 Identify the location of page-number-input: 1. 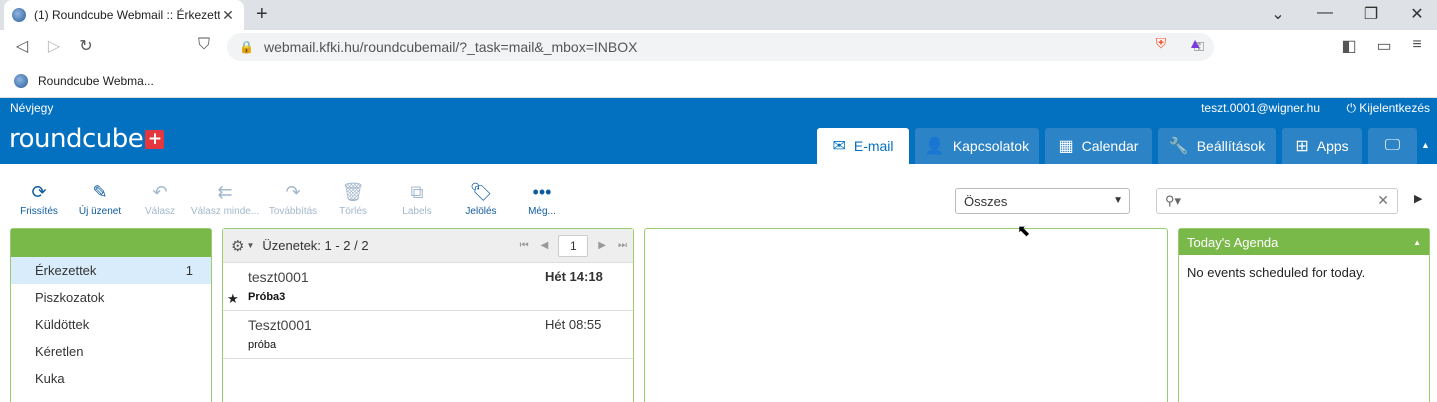
(573, 245).